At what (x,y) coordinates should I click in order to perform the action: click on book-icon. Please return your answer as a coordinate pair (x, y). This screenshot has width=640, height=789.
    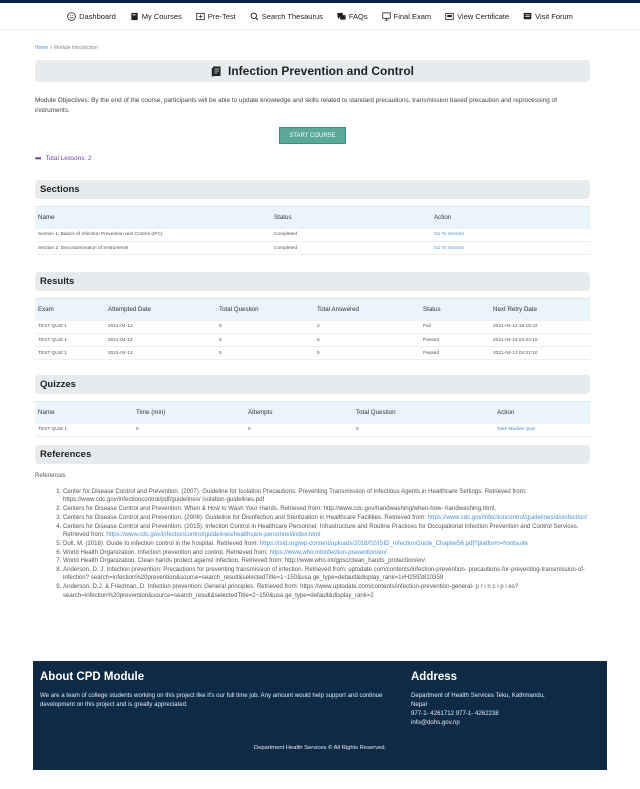
    Looking at the image, I should click on (134, 16).